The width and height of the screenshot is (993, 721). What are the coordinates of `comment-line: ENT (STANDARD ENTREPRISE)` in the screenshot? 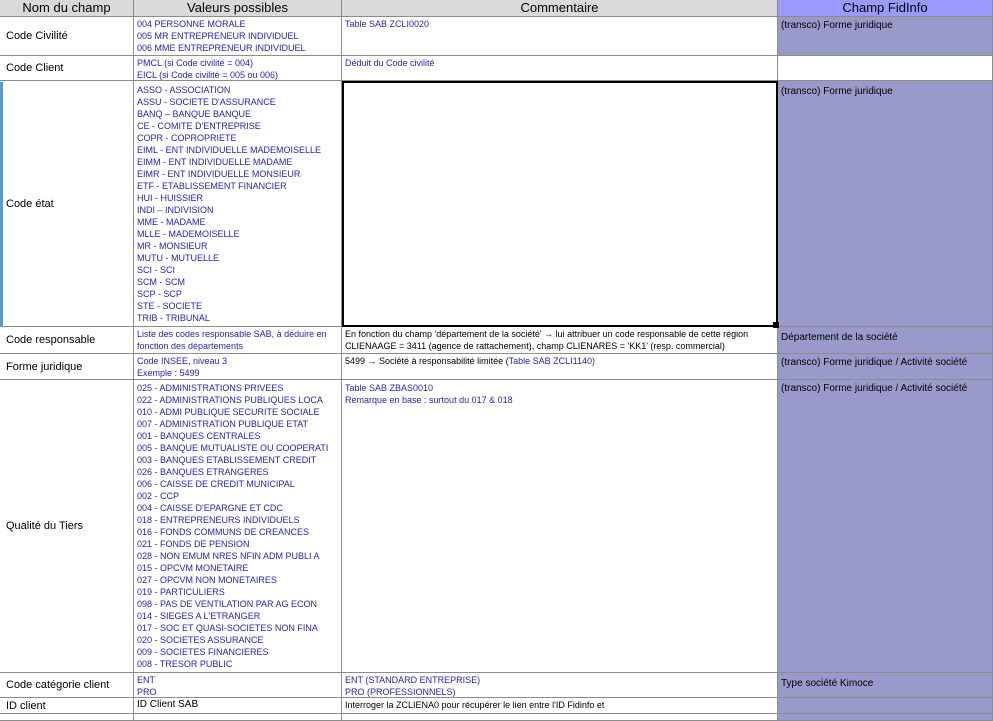 It's located at (413, 680).